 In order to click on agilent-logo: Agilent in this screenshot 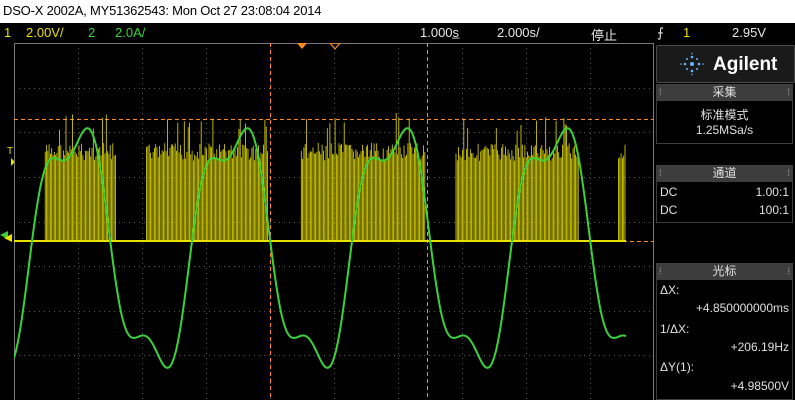, I will do `click(725, 64)`.